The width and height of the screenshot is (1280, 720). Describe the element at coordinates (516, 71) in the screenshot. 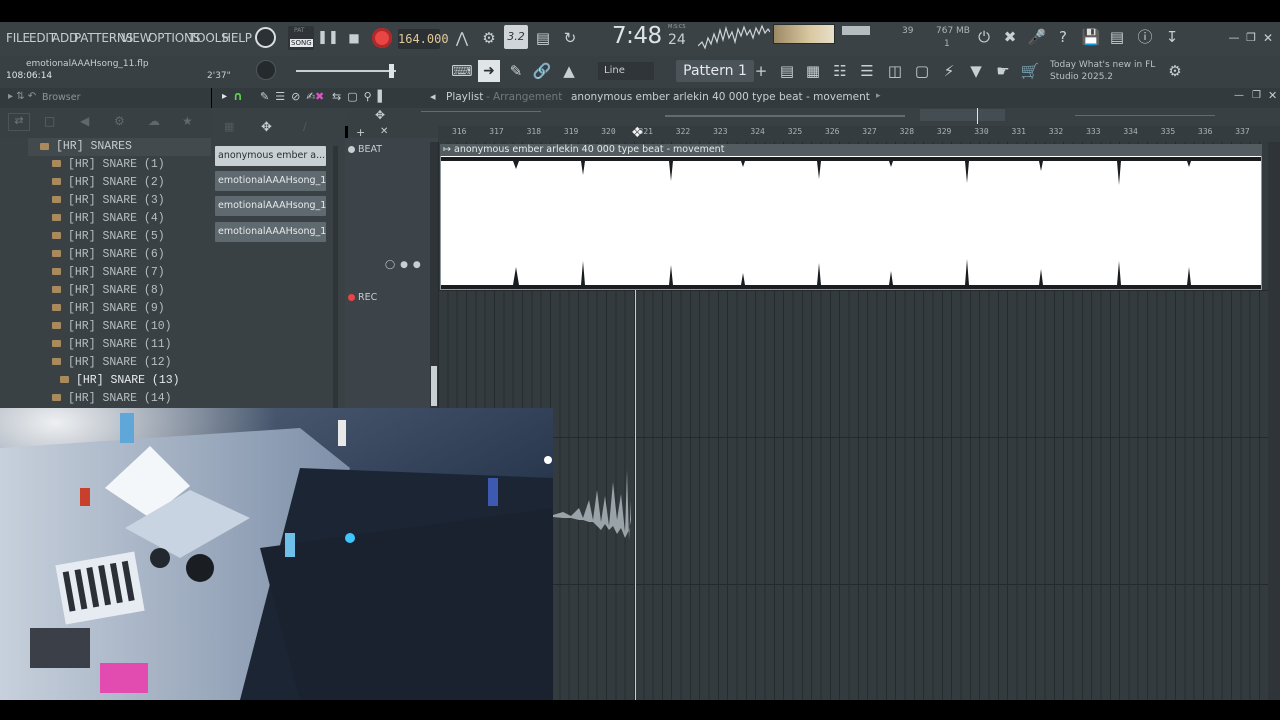

I see `draw-pencil-icon: ✎` at that location.